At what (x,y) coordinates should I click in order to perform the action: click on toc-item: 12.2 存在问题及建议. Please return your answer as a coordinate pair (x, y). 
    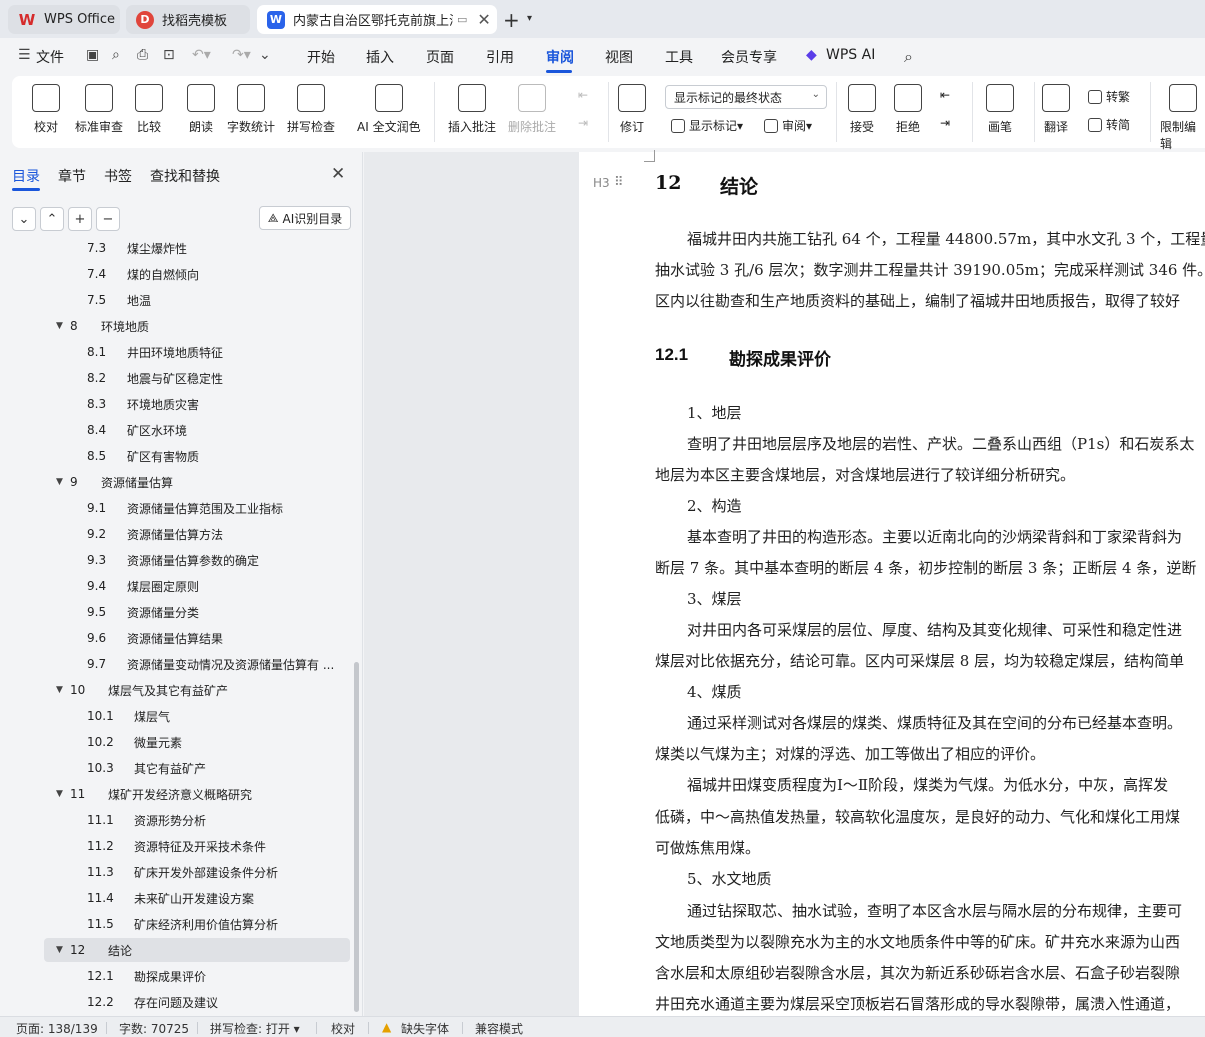
    Looking at the image, I should click on (176, 1002).